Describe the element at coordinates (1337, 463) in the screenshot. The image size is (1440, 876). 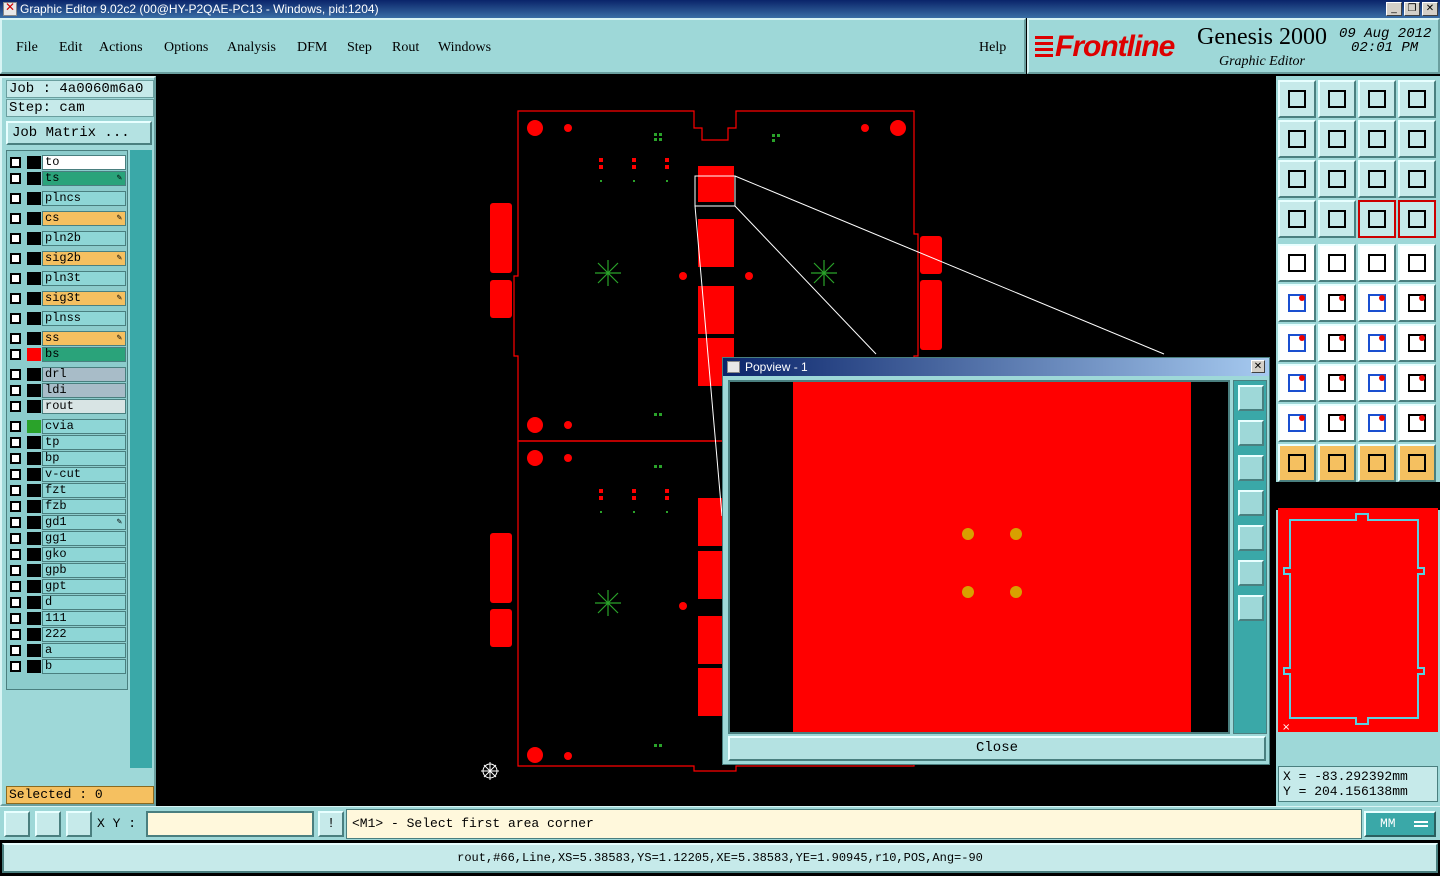
I see `tool-pointer-box-icon` at that location.